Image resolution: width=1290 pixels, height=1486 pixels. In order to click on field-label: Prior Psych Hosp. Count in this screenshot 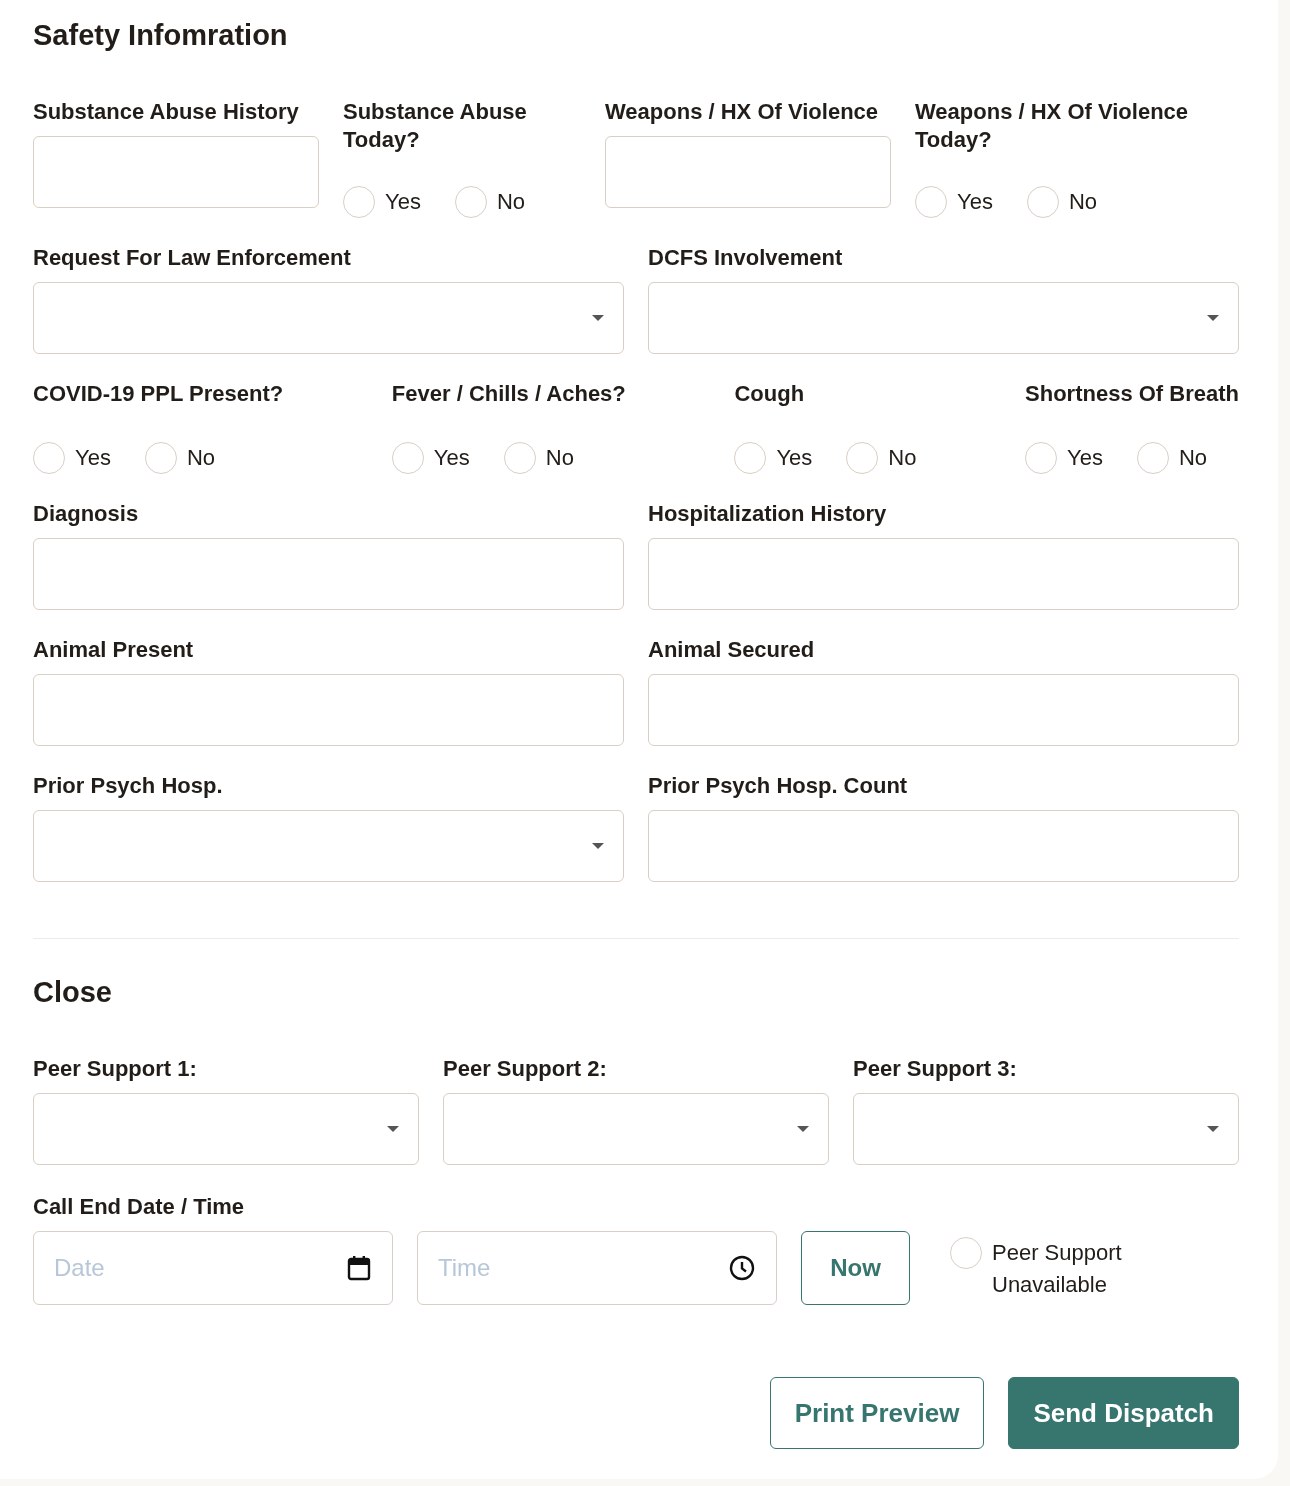, I will do `click(778, 786)`.